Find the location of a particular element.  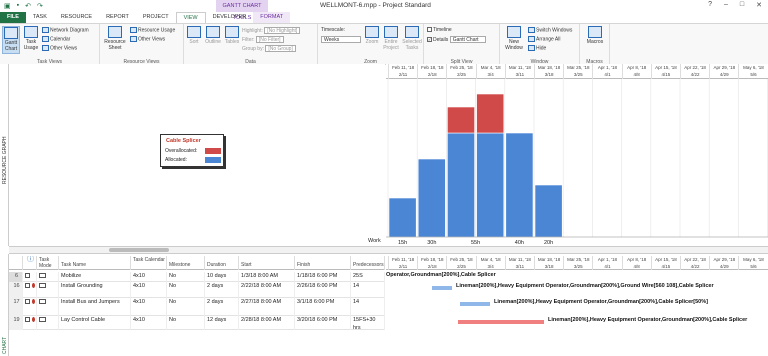

close-icon: ✕ is located at coordinates (759, 5).